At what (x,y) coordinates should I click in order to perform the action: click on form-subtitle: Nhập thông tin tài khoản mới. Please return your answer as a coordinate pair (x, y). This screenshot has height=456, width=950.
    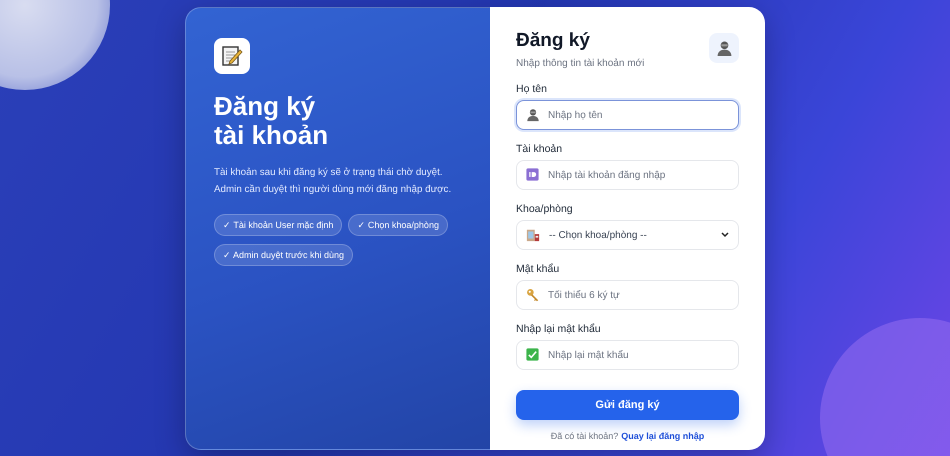
    Looking at the image, I should click on (580, 63).